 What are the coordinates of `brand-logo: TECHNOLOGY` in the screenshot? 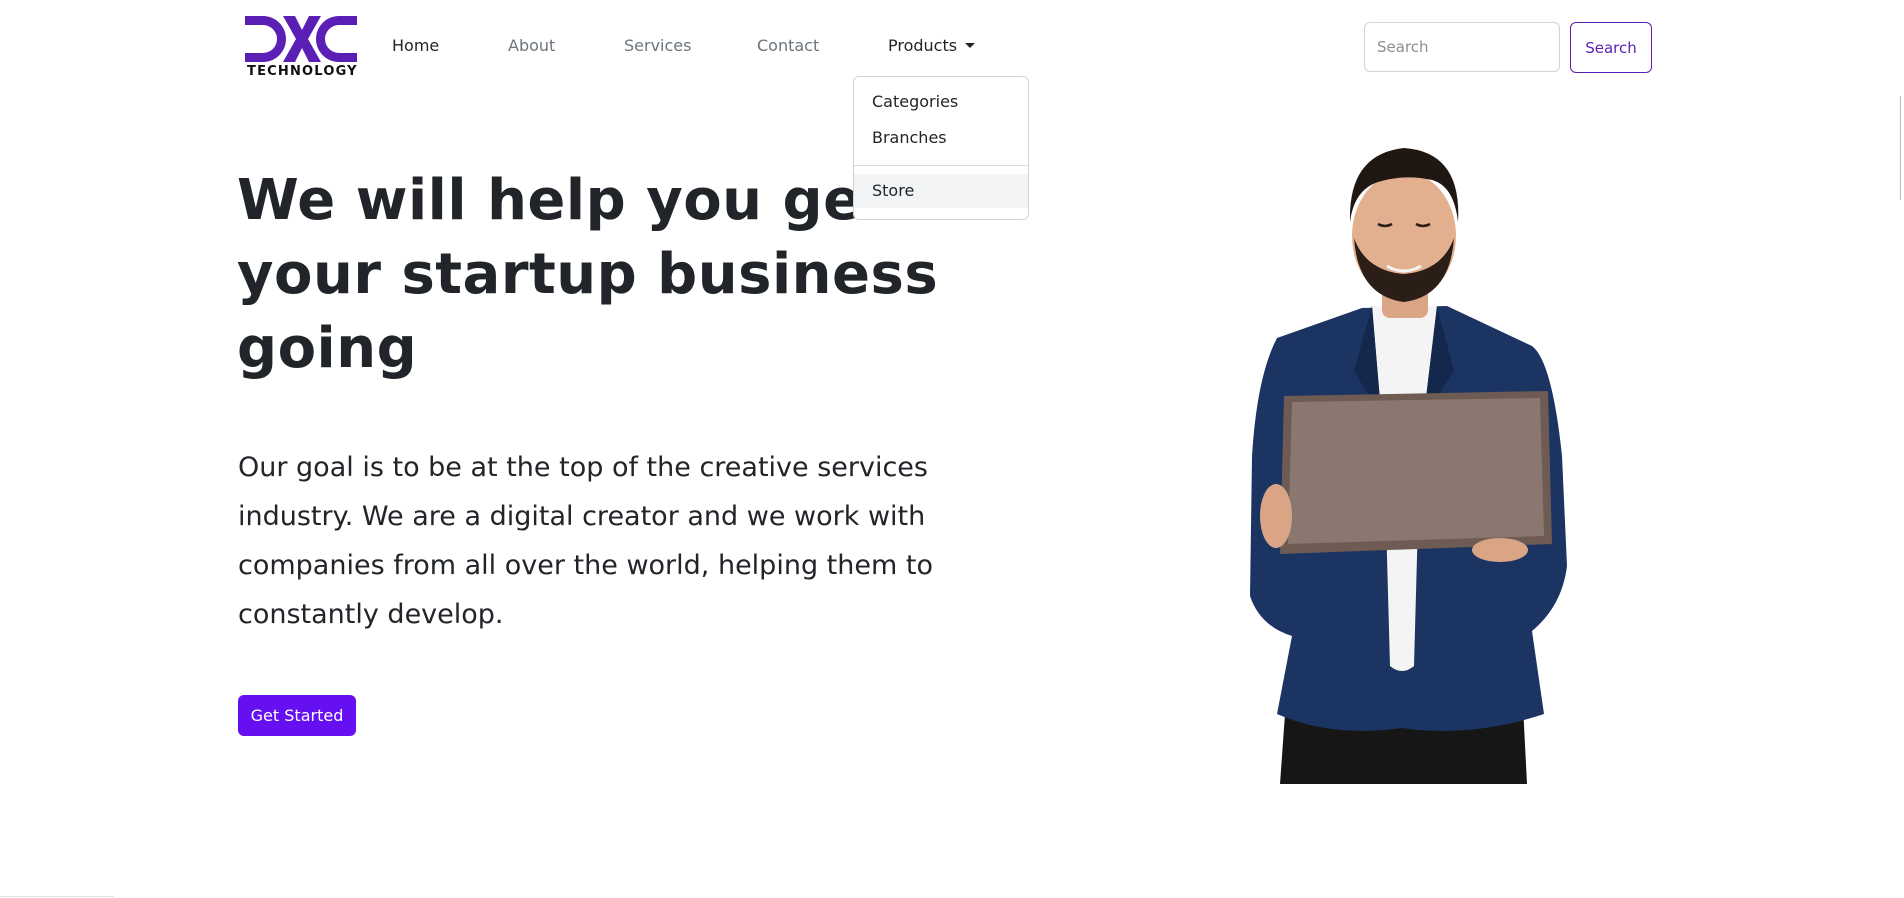 It's located at (302, 48).